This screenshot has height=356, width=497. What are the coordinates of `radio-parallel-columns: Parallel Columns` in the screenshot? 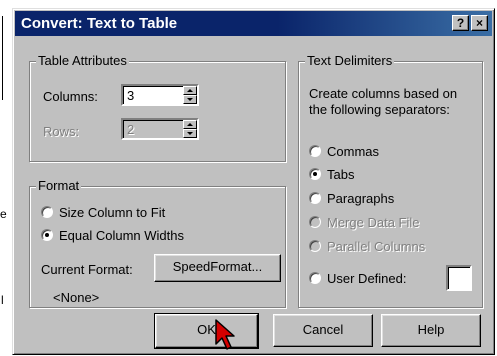 It's located at (384, 247).